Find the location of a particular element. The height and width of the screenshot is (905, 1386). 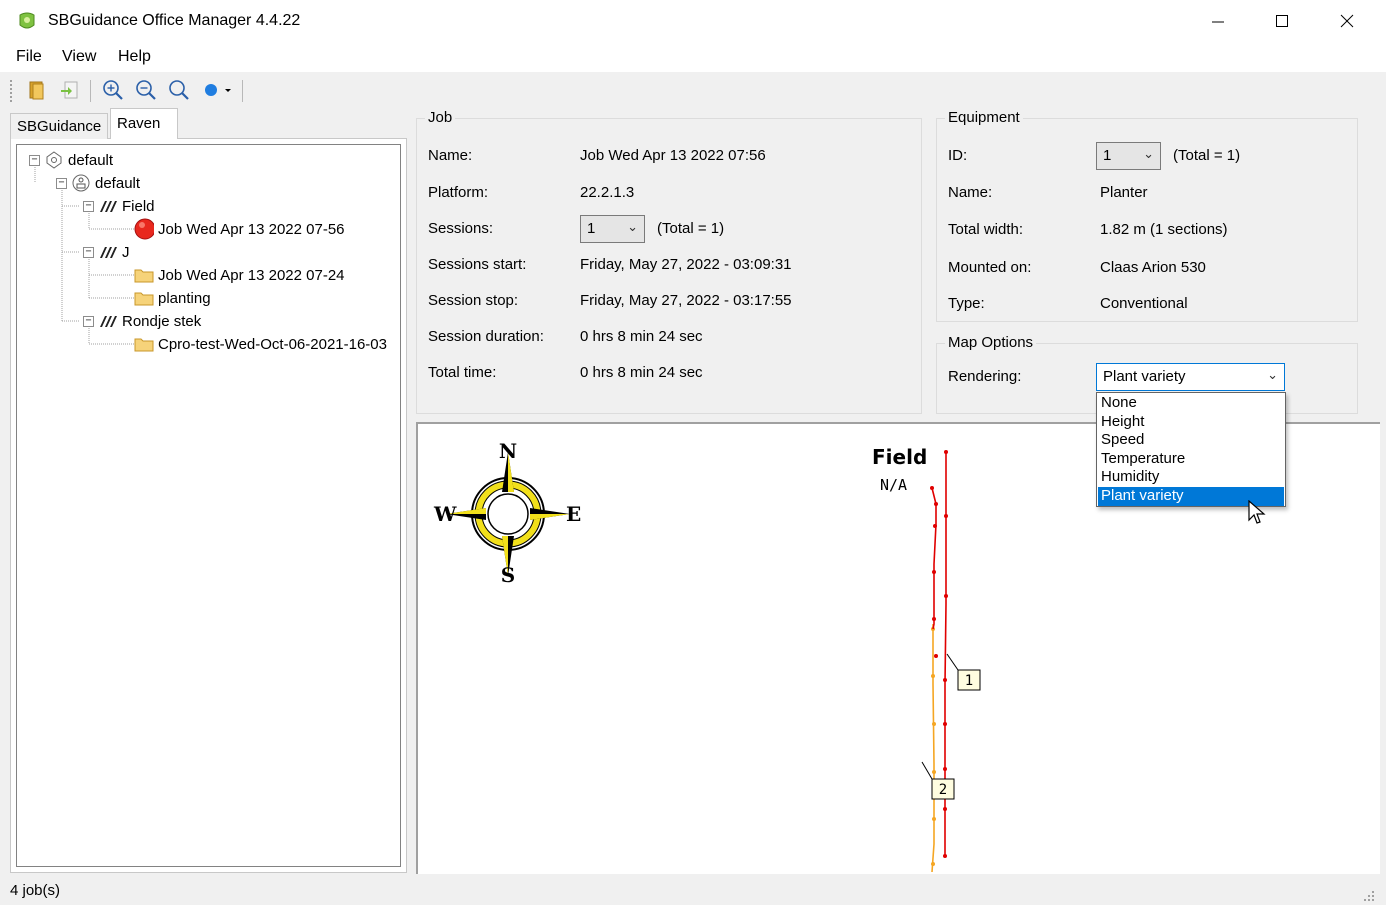

minimize-icon is located at coordinates (1218, 22).